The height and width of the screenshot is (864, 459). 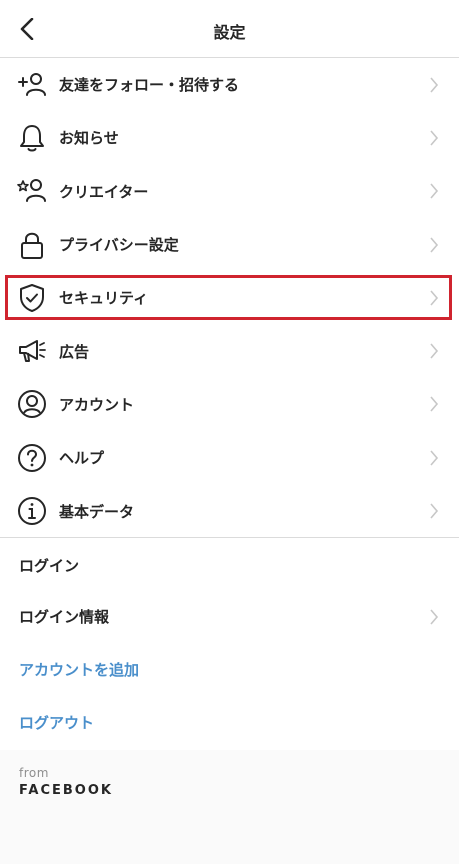 I want to click on logout-link: ログアウト, so click(x=229, y=723).